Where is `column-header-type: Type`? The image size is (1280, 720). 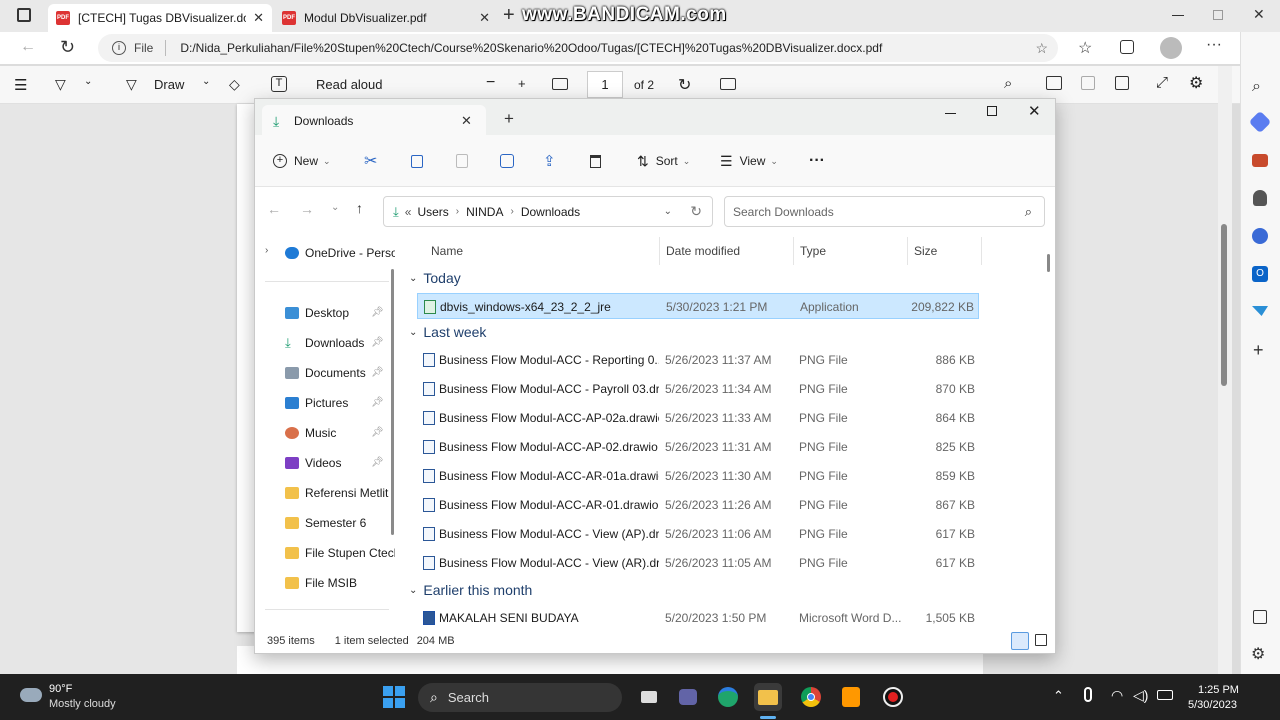
column-header-type: Type is located at coordinates (809, 251).